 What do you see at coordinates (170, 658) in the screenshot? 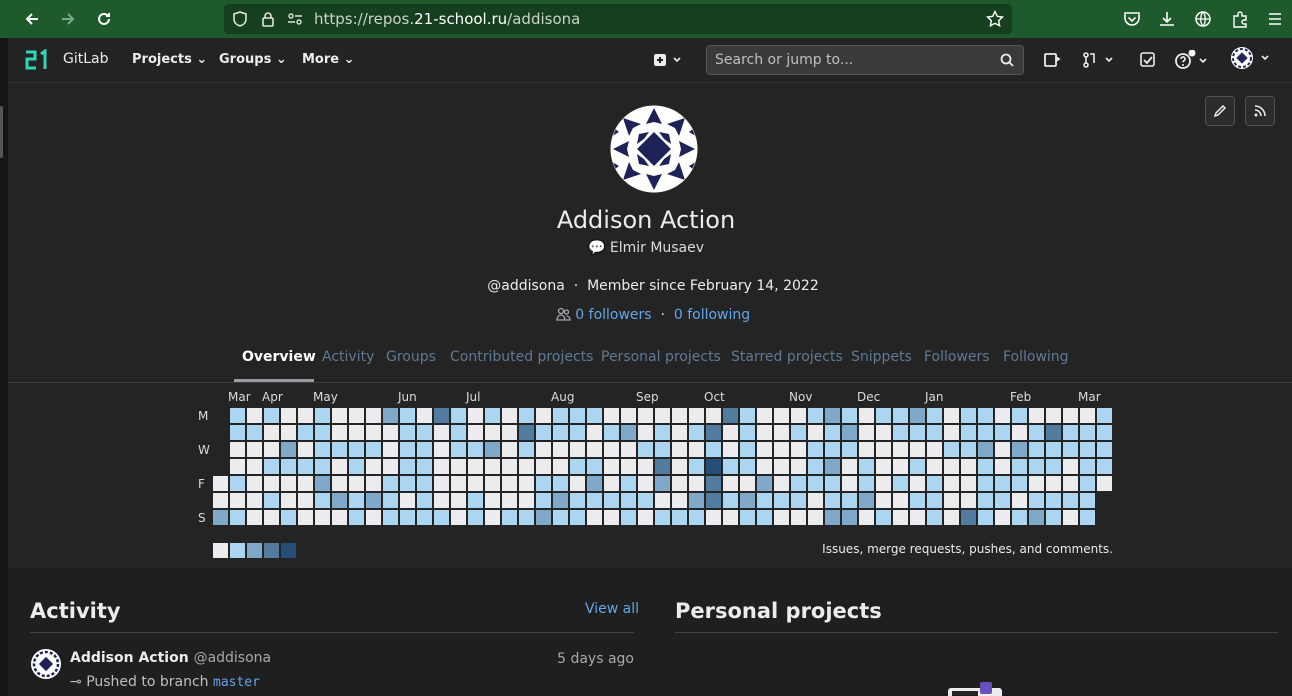
I see `event-author: Addison Action @addisona` at bounding box center [170, 658].